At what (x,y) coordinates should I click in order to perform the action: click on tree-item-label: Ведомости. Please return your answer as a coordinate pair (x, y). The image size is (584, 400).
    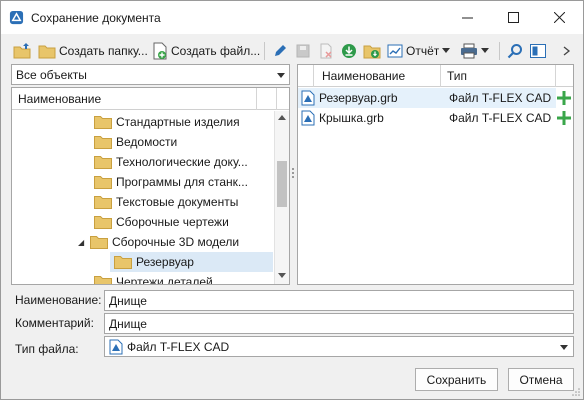
    Looking at the image, I should click on (147, 142).